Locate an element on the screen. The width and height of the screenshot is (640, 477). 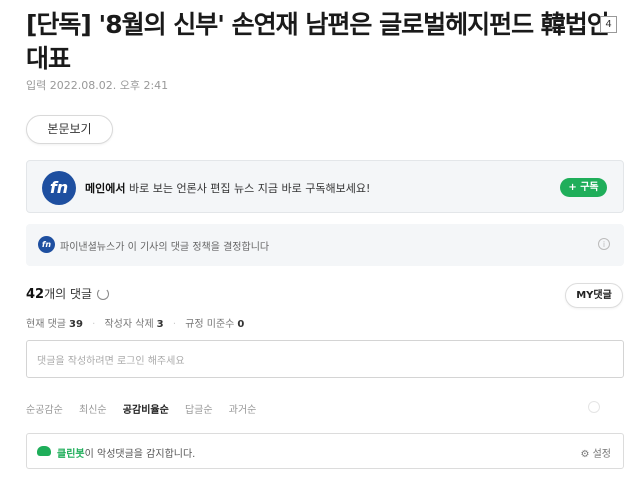
sort-option: 답글순 is located at coordinates (199, 410).